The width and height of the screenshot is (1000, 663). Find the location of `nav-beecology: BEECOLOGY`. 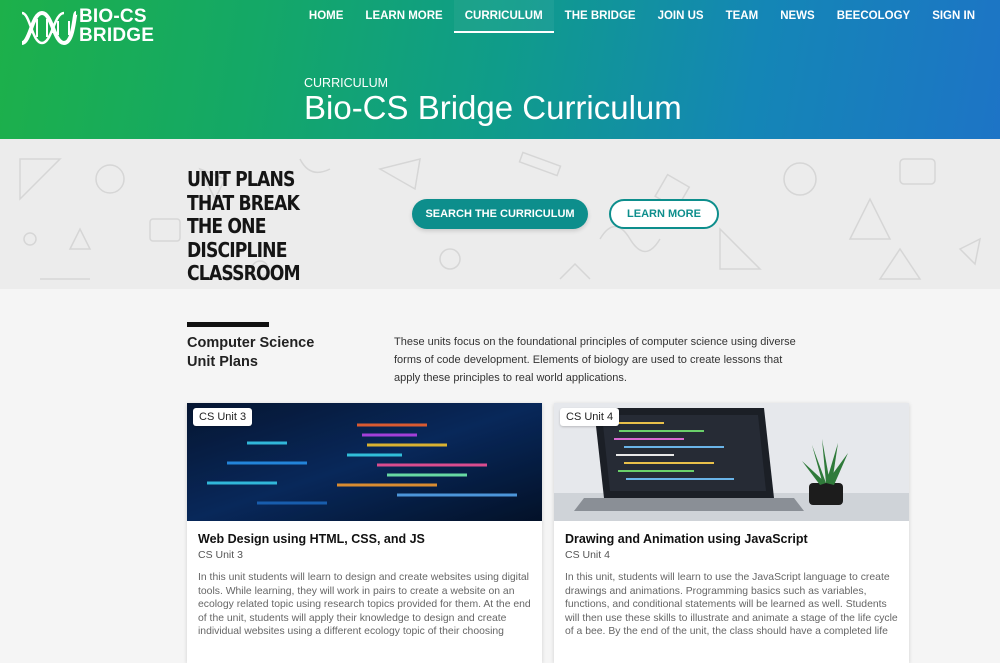

nav-beecology: BEECOLOGY is located at coordinates (873, 16).